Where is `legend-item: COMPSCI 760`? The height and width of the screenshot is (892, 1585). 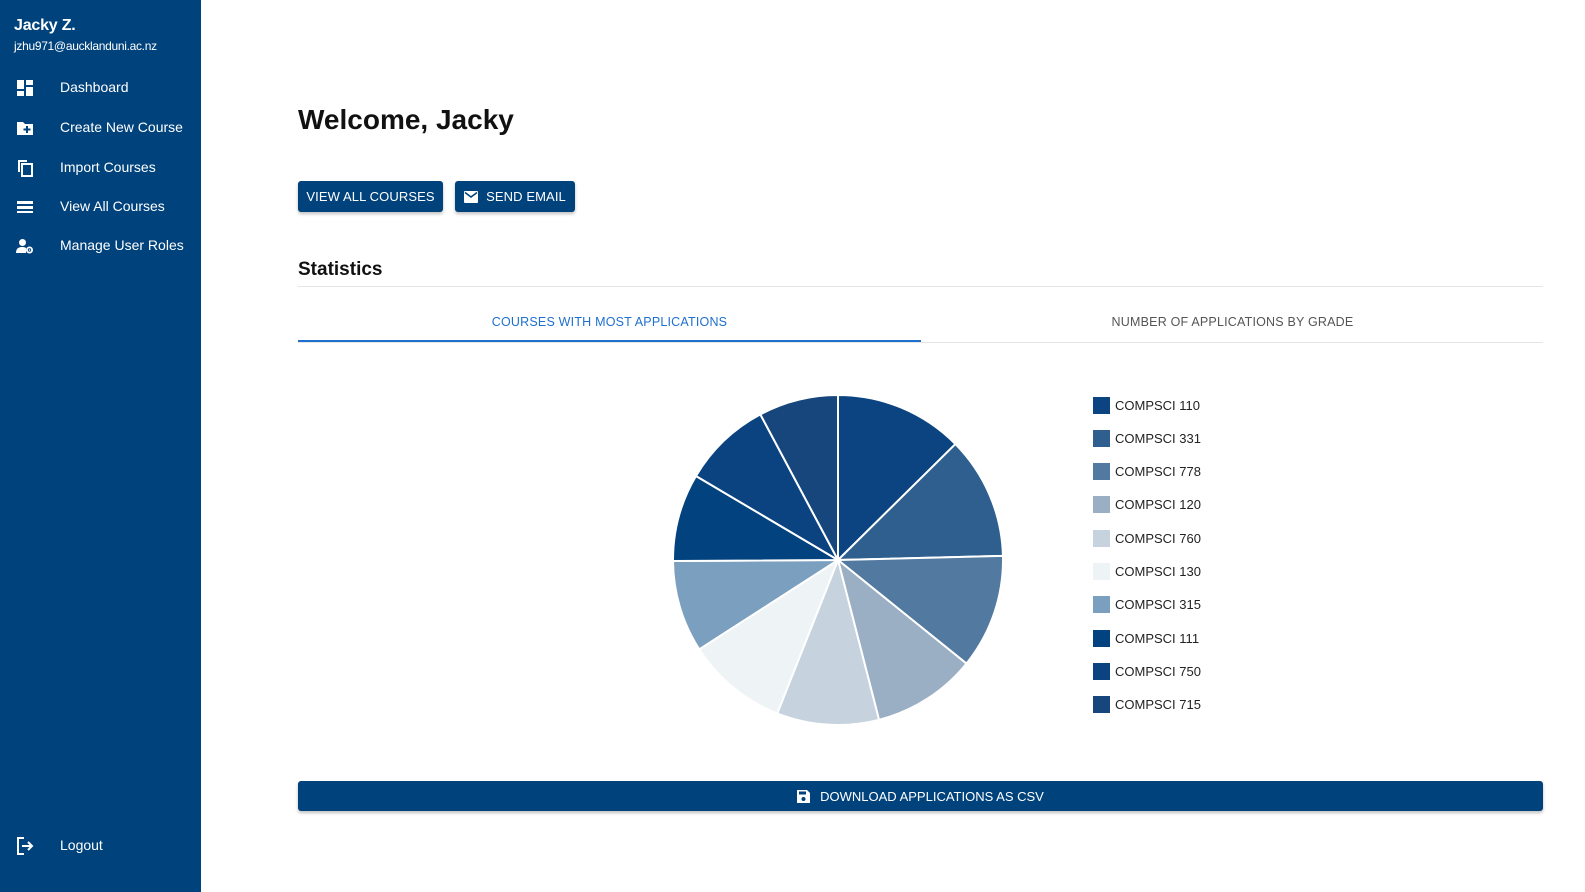 legend-item: COMPSCI 760 is located at coordinates (1147, 538).